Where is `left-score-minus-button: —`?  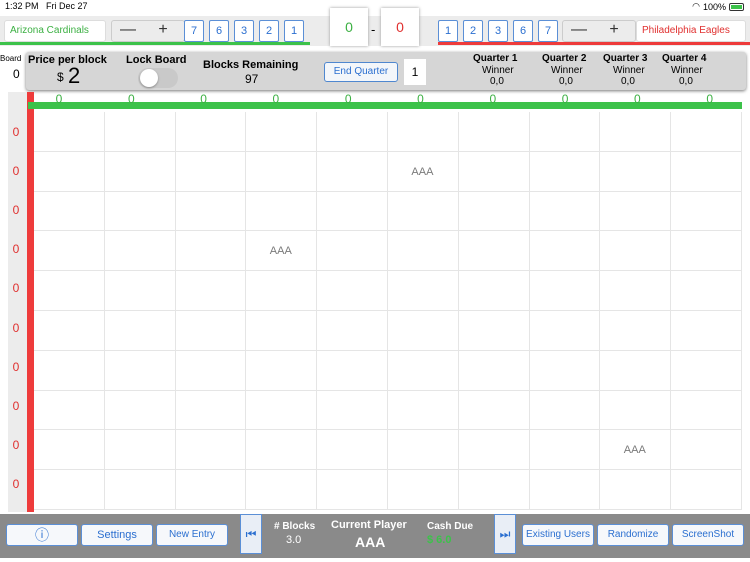
left-score-minus-button: — is located at coordinates (128, 31).